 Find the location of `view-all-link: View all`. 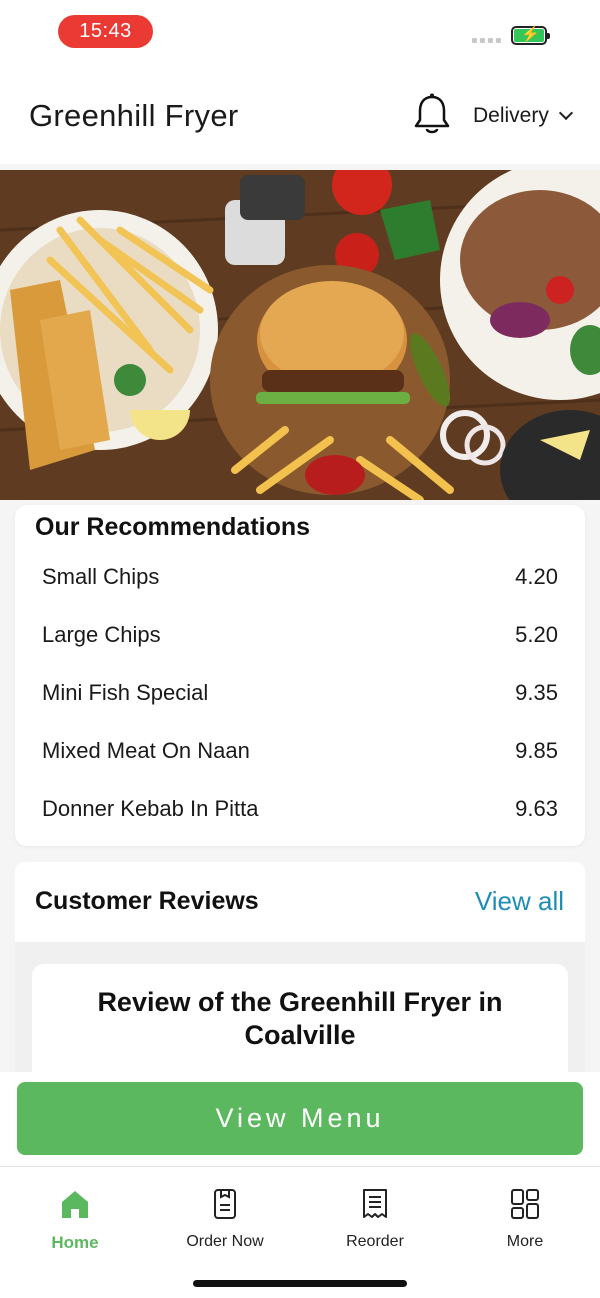

view-all-link: View all is located at coordinates (519, 901).